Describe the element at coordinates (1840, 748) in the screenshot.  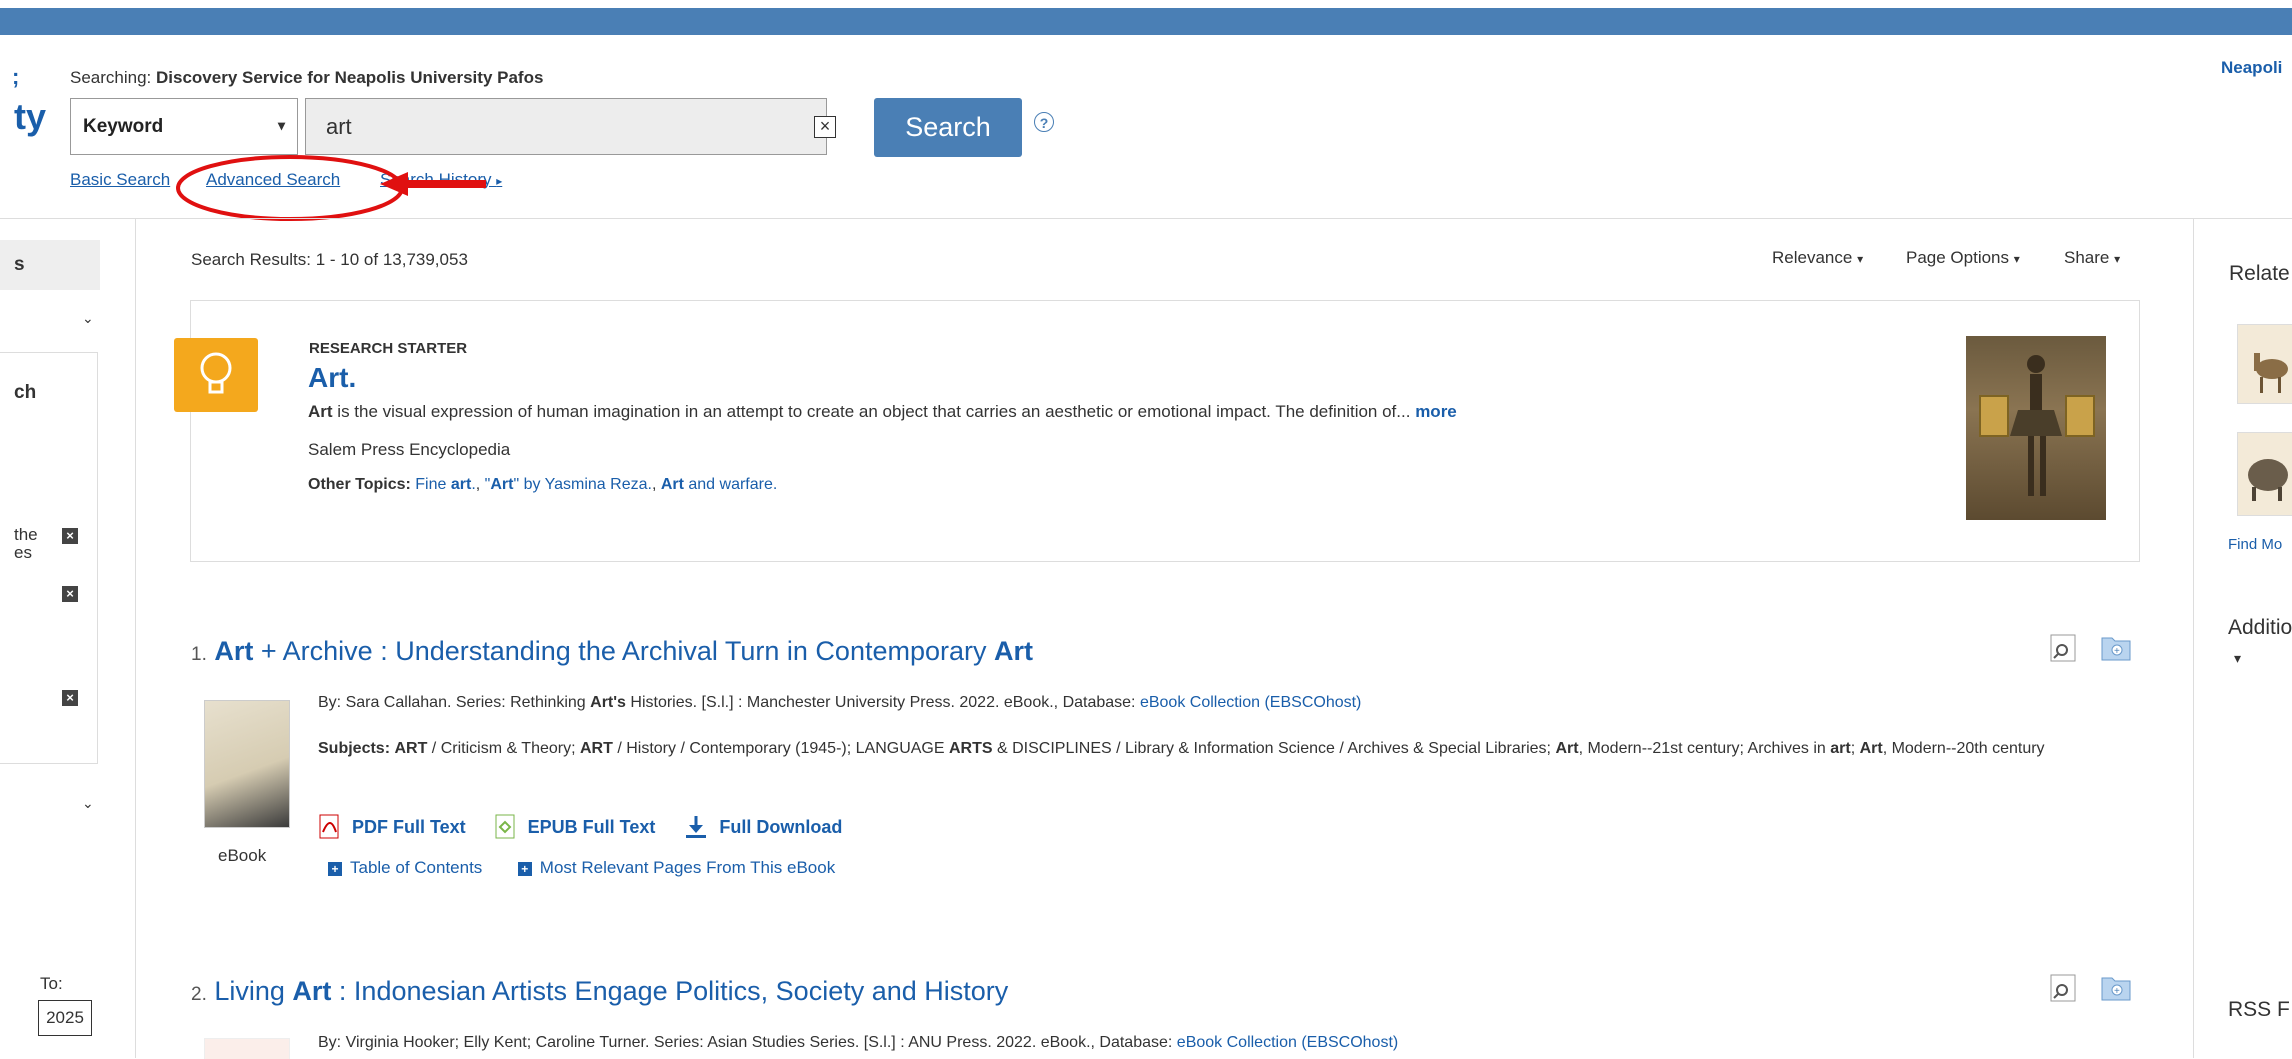
I see `subject-bold: art` at that location.